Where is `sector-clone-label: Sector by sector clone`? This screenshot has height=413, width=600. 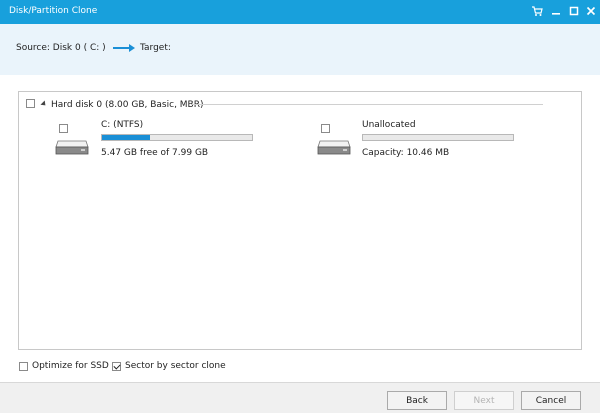
sector-clone-label: Sector by sector clone is located at coordinates (175, 366).